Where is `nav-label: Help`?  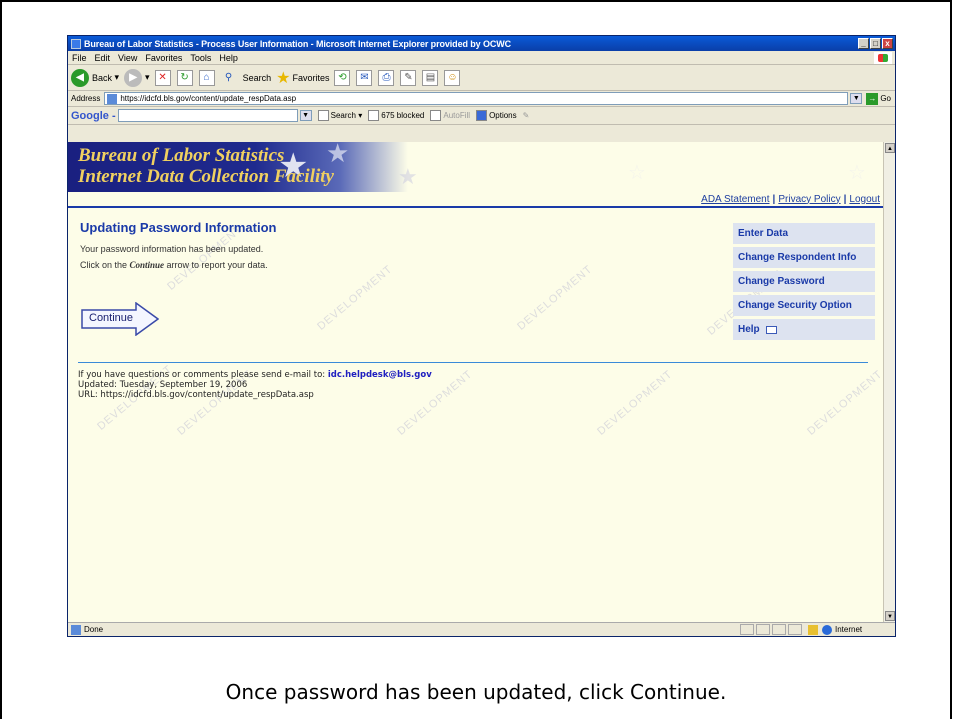 nav-label: Help is located at coordinates (749, 329).